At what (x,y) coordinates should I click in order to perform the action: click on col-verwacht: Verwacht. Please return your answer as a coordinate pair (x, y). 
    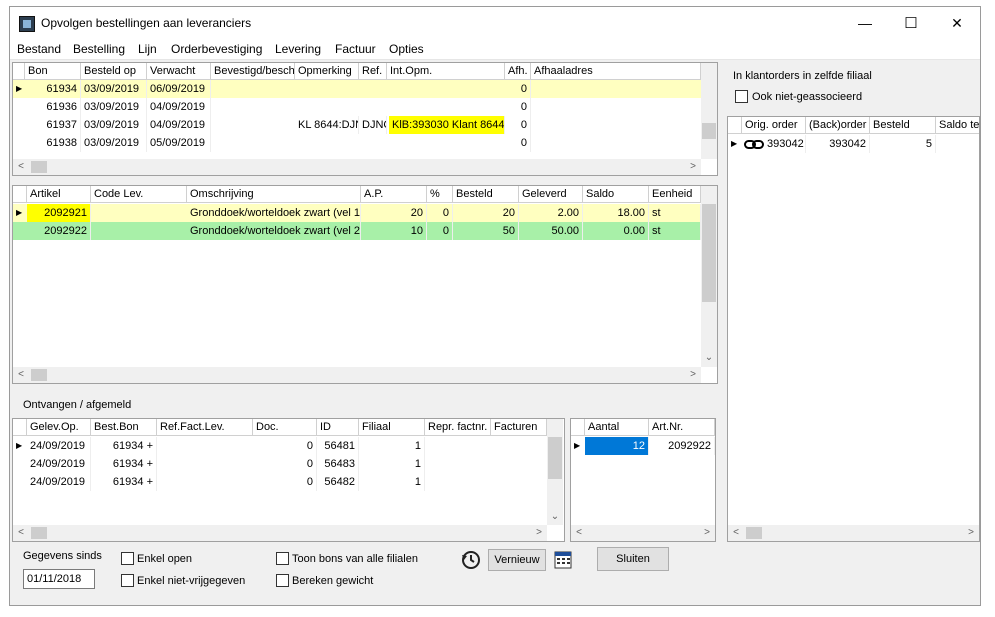
    Looking at the image, I should click on (179, 71).